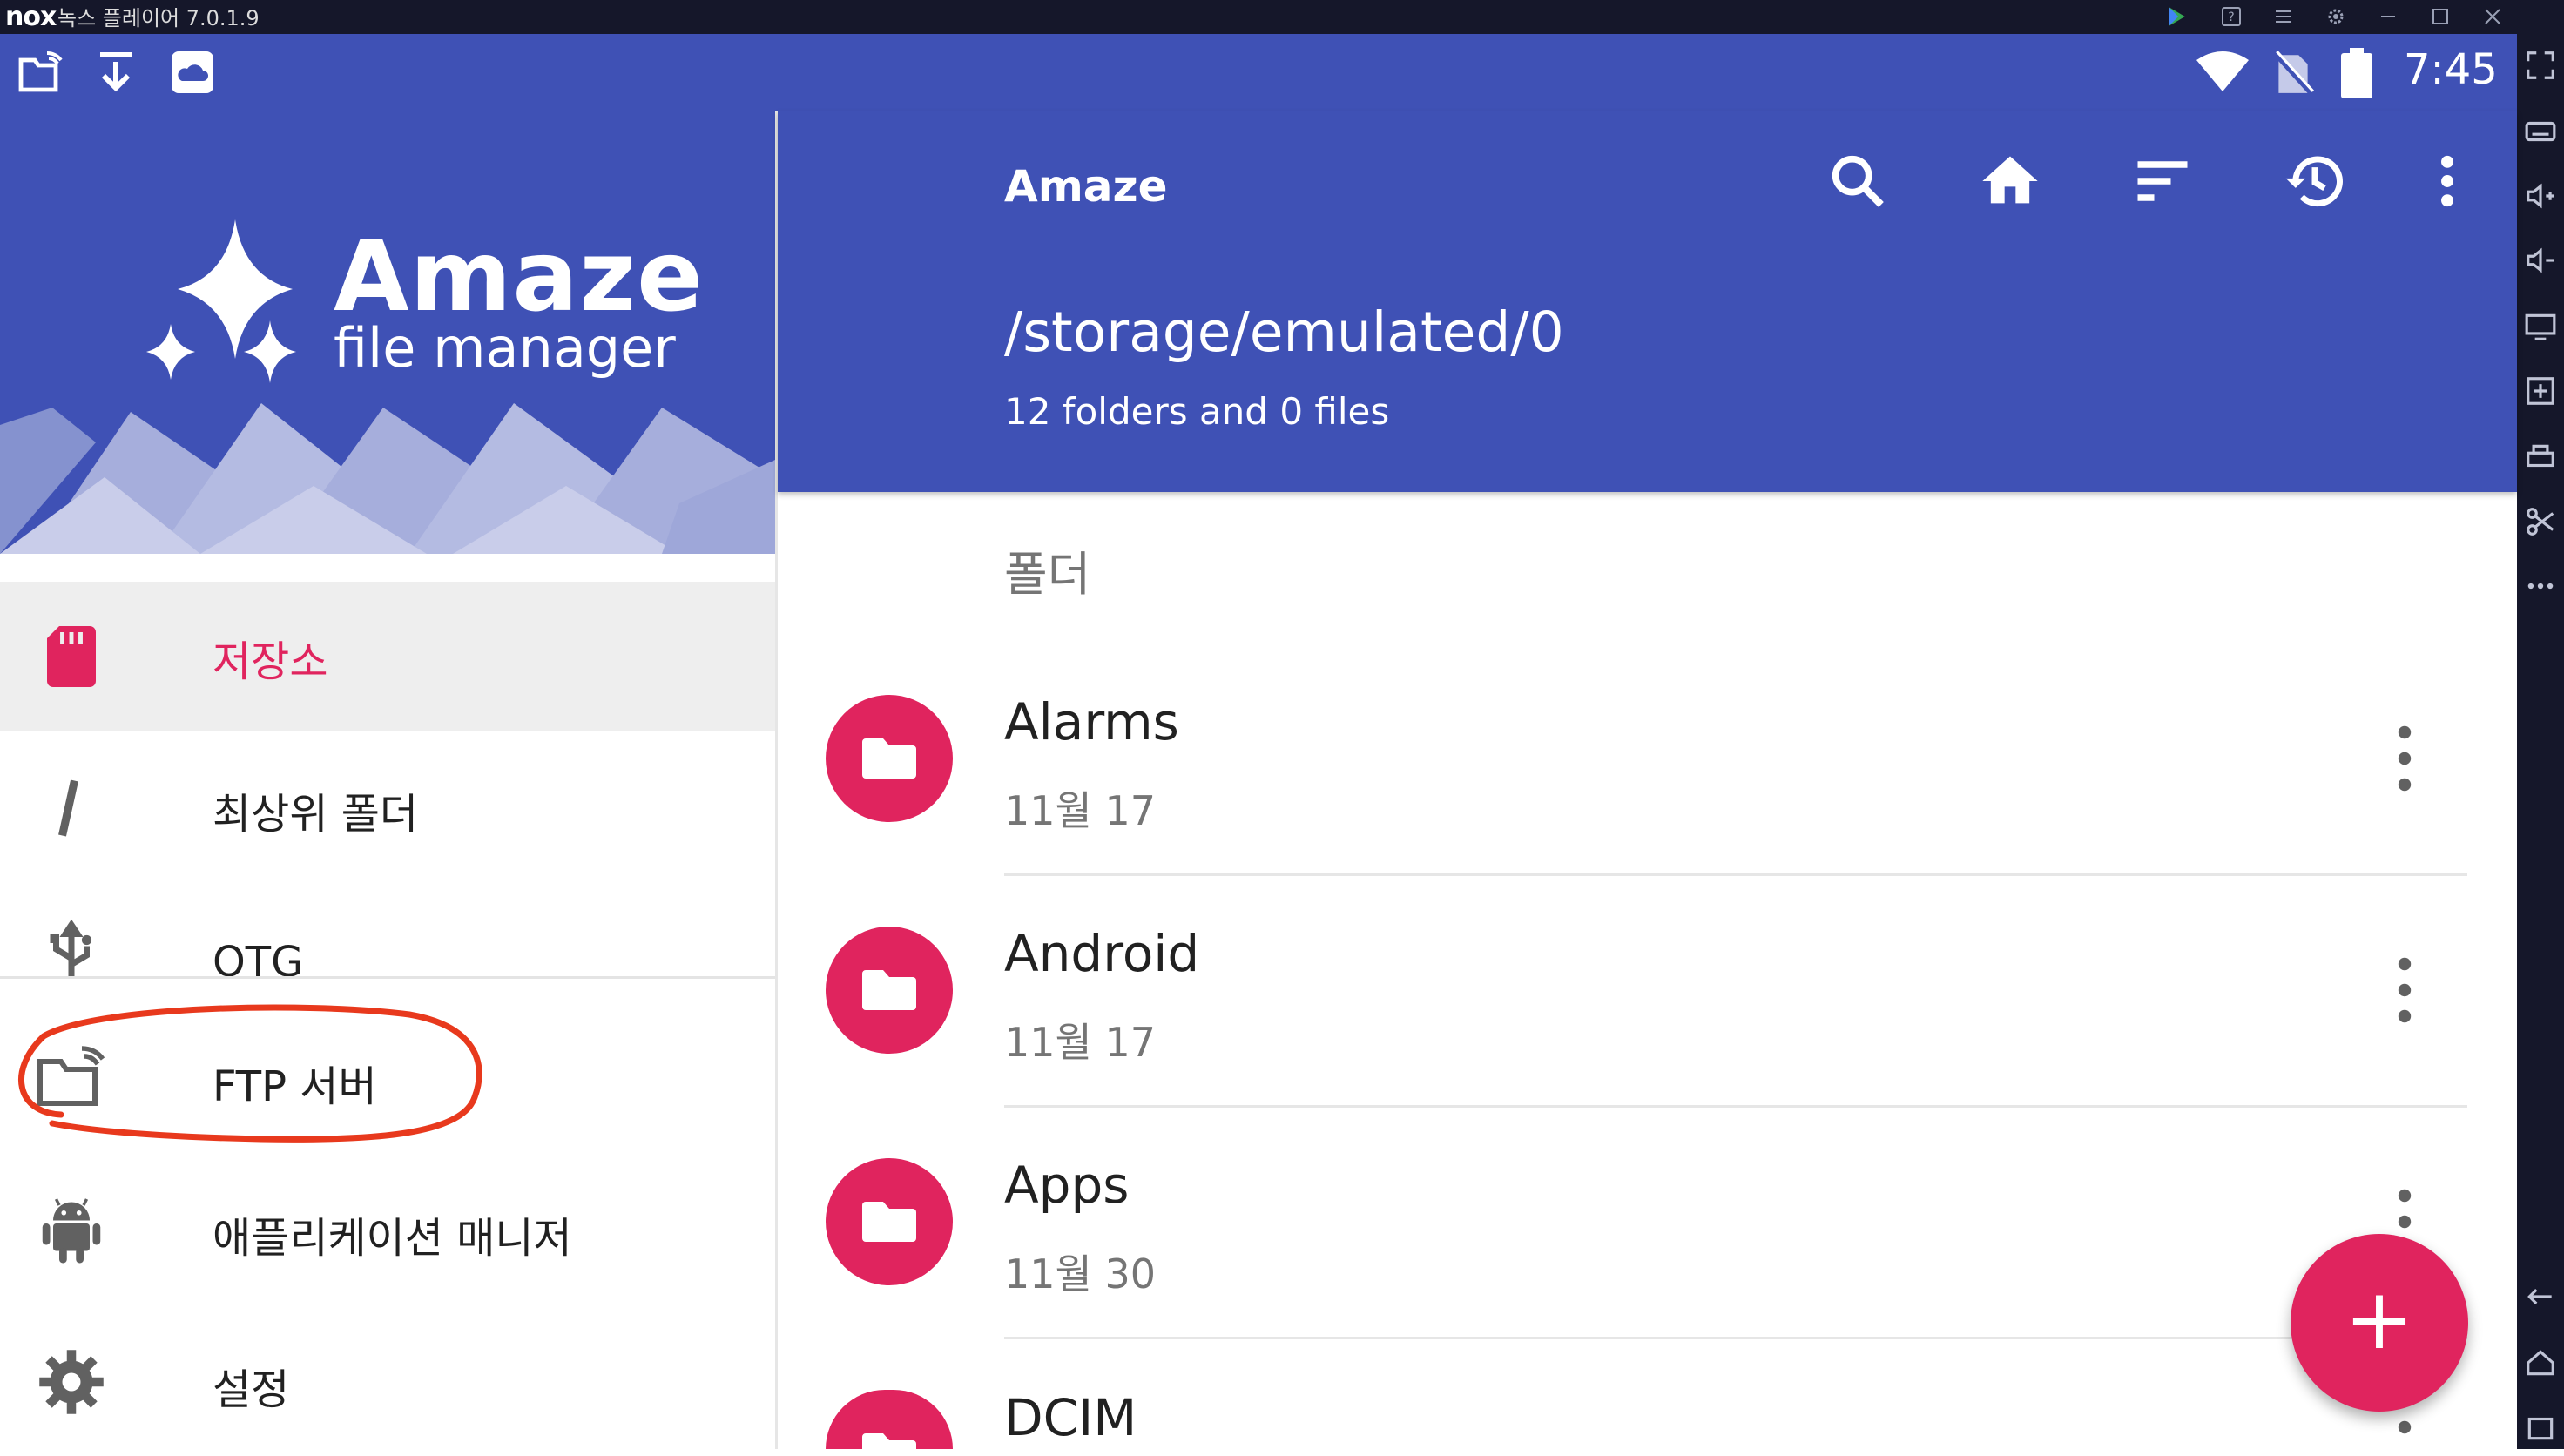 This screenshot has width=2564, height=1456. What do you see at coordinates (1259, 72) in the screenshot?
I see `status-bar` at bounding box center [1259, 72].